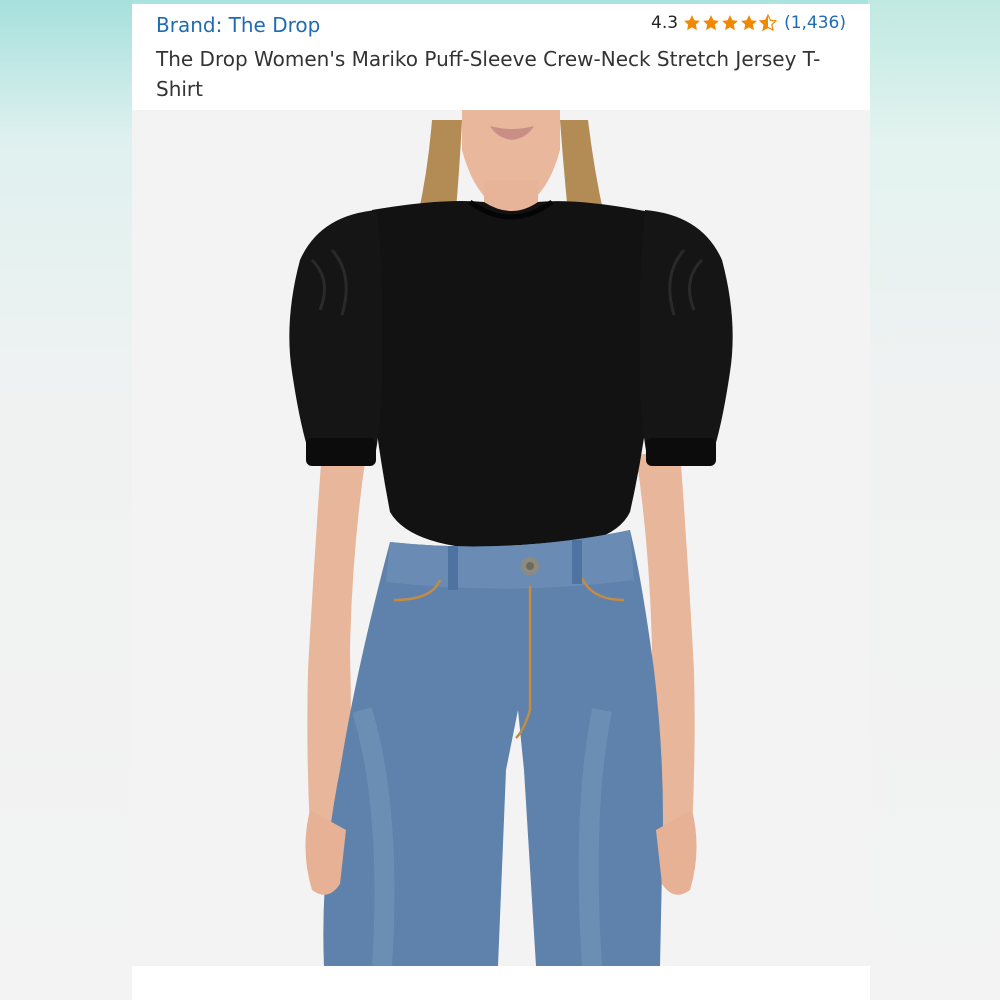 This screenshot has width=1000, height=1000. Describe the element at coordinates (501, 983) in the screenshot. I see `card-footer` at that location.